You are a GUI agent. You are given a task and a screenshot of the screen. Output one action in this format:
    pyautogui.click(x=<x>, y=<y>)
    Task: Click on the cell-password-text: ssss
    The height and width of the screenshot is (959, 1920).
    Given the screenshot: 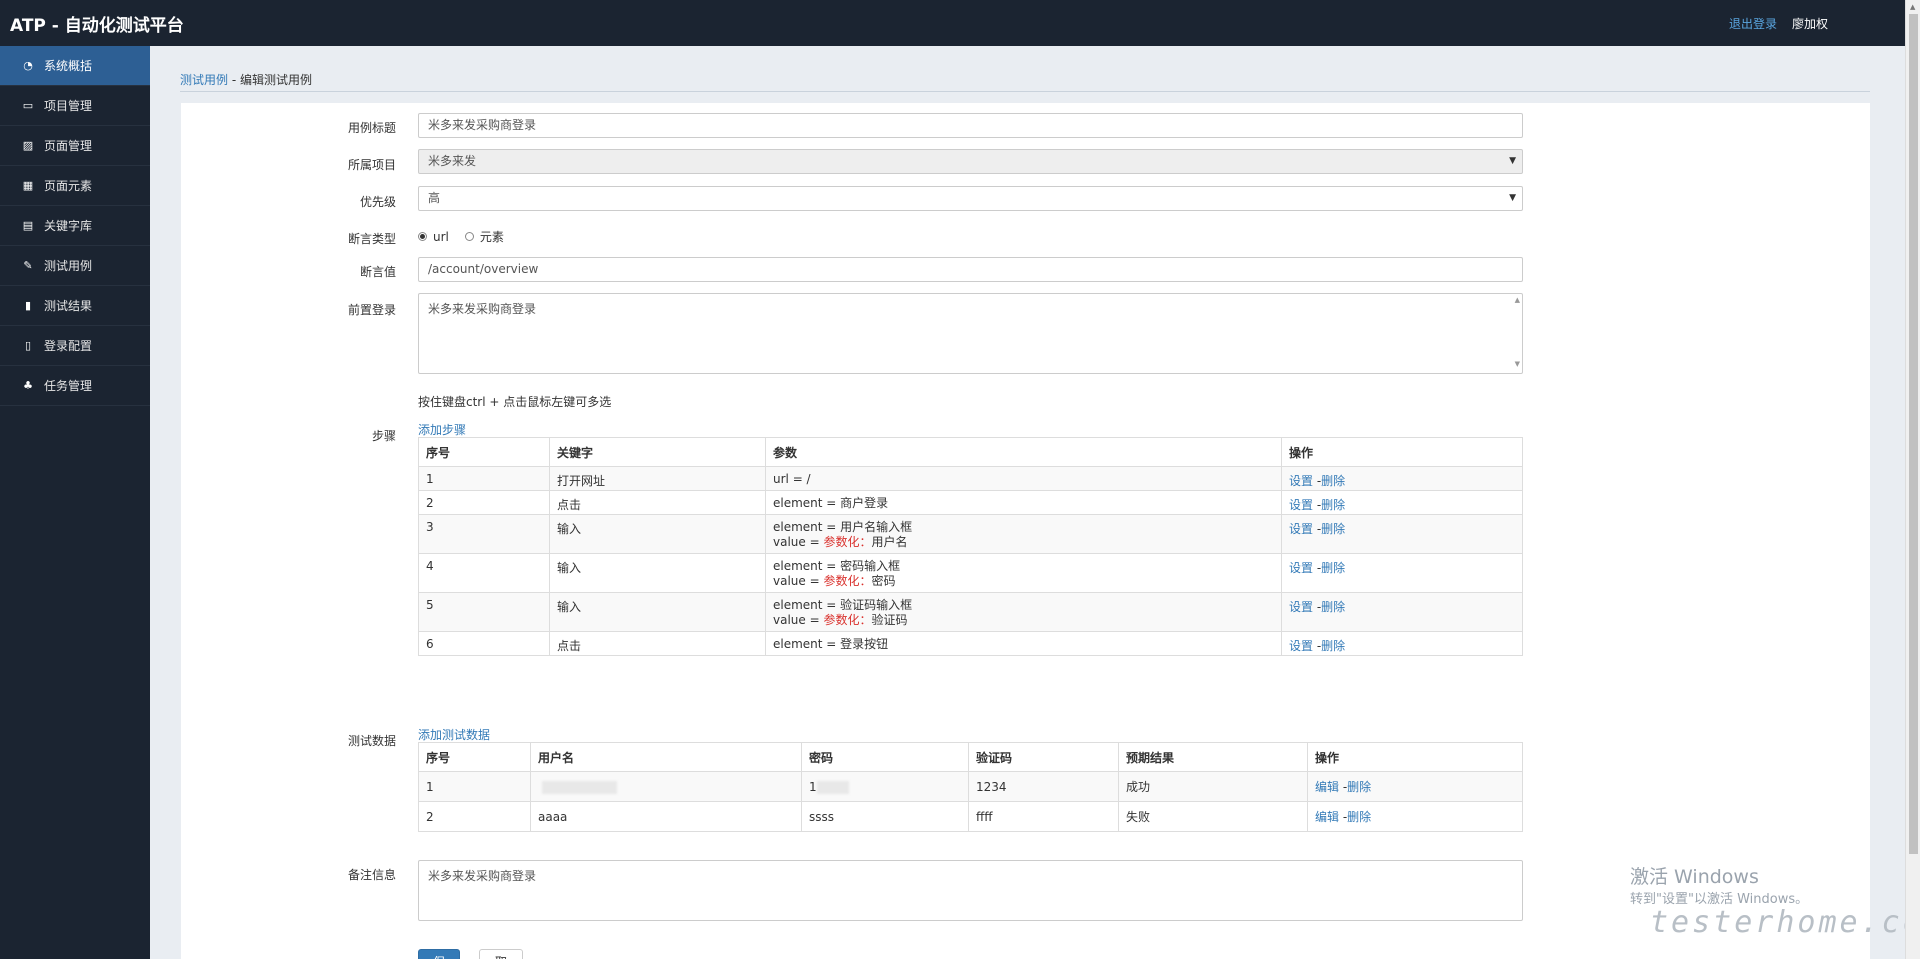 What is the action you would take?
    pyautogui.click(x=822, y=816)
    